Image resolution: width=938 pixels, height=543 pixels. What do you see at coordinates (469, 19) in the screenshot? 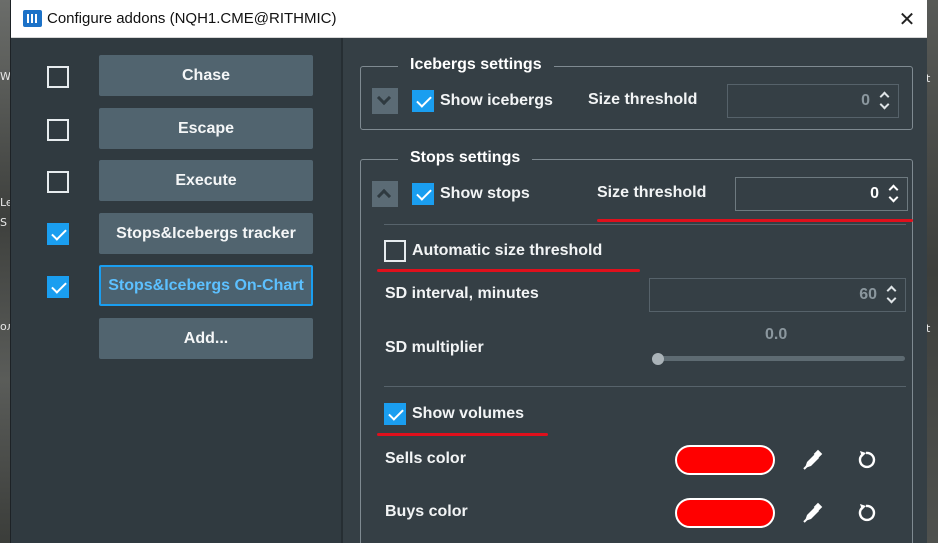
I see `title-bar: Configure addons (NQH1.CME@RITHMIC) ✕` at bounding box center [469, 19].